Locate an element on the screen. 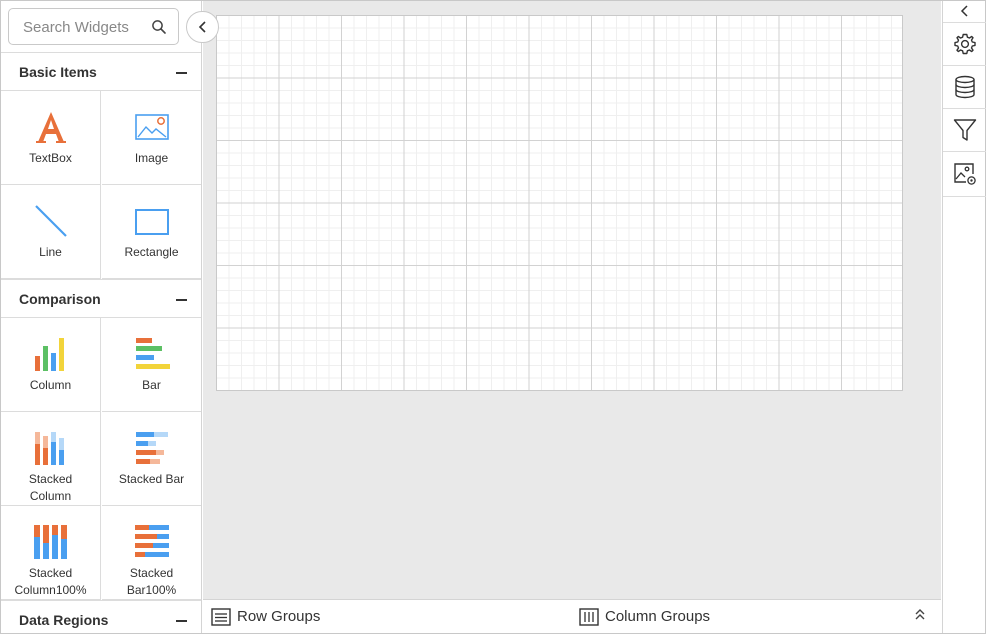 This screenshot has width=986, height=634. widget-label: Image is located at coordinates (151, 158).